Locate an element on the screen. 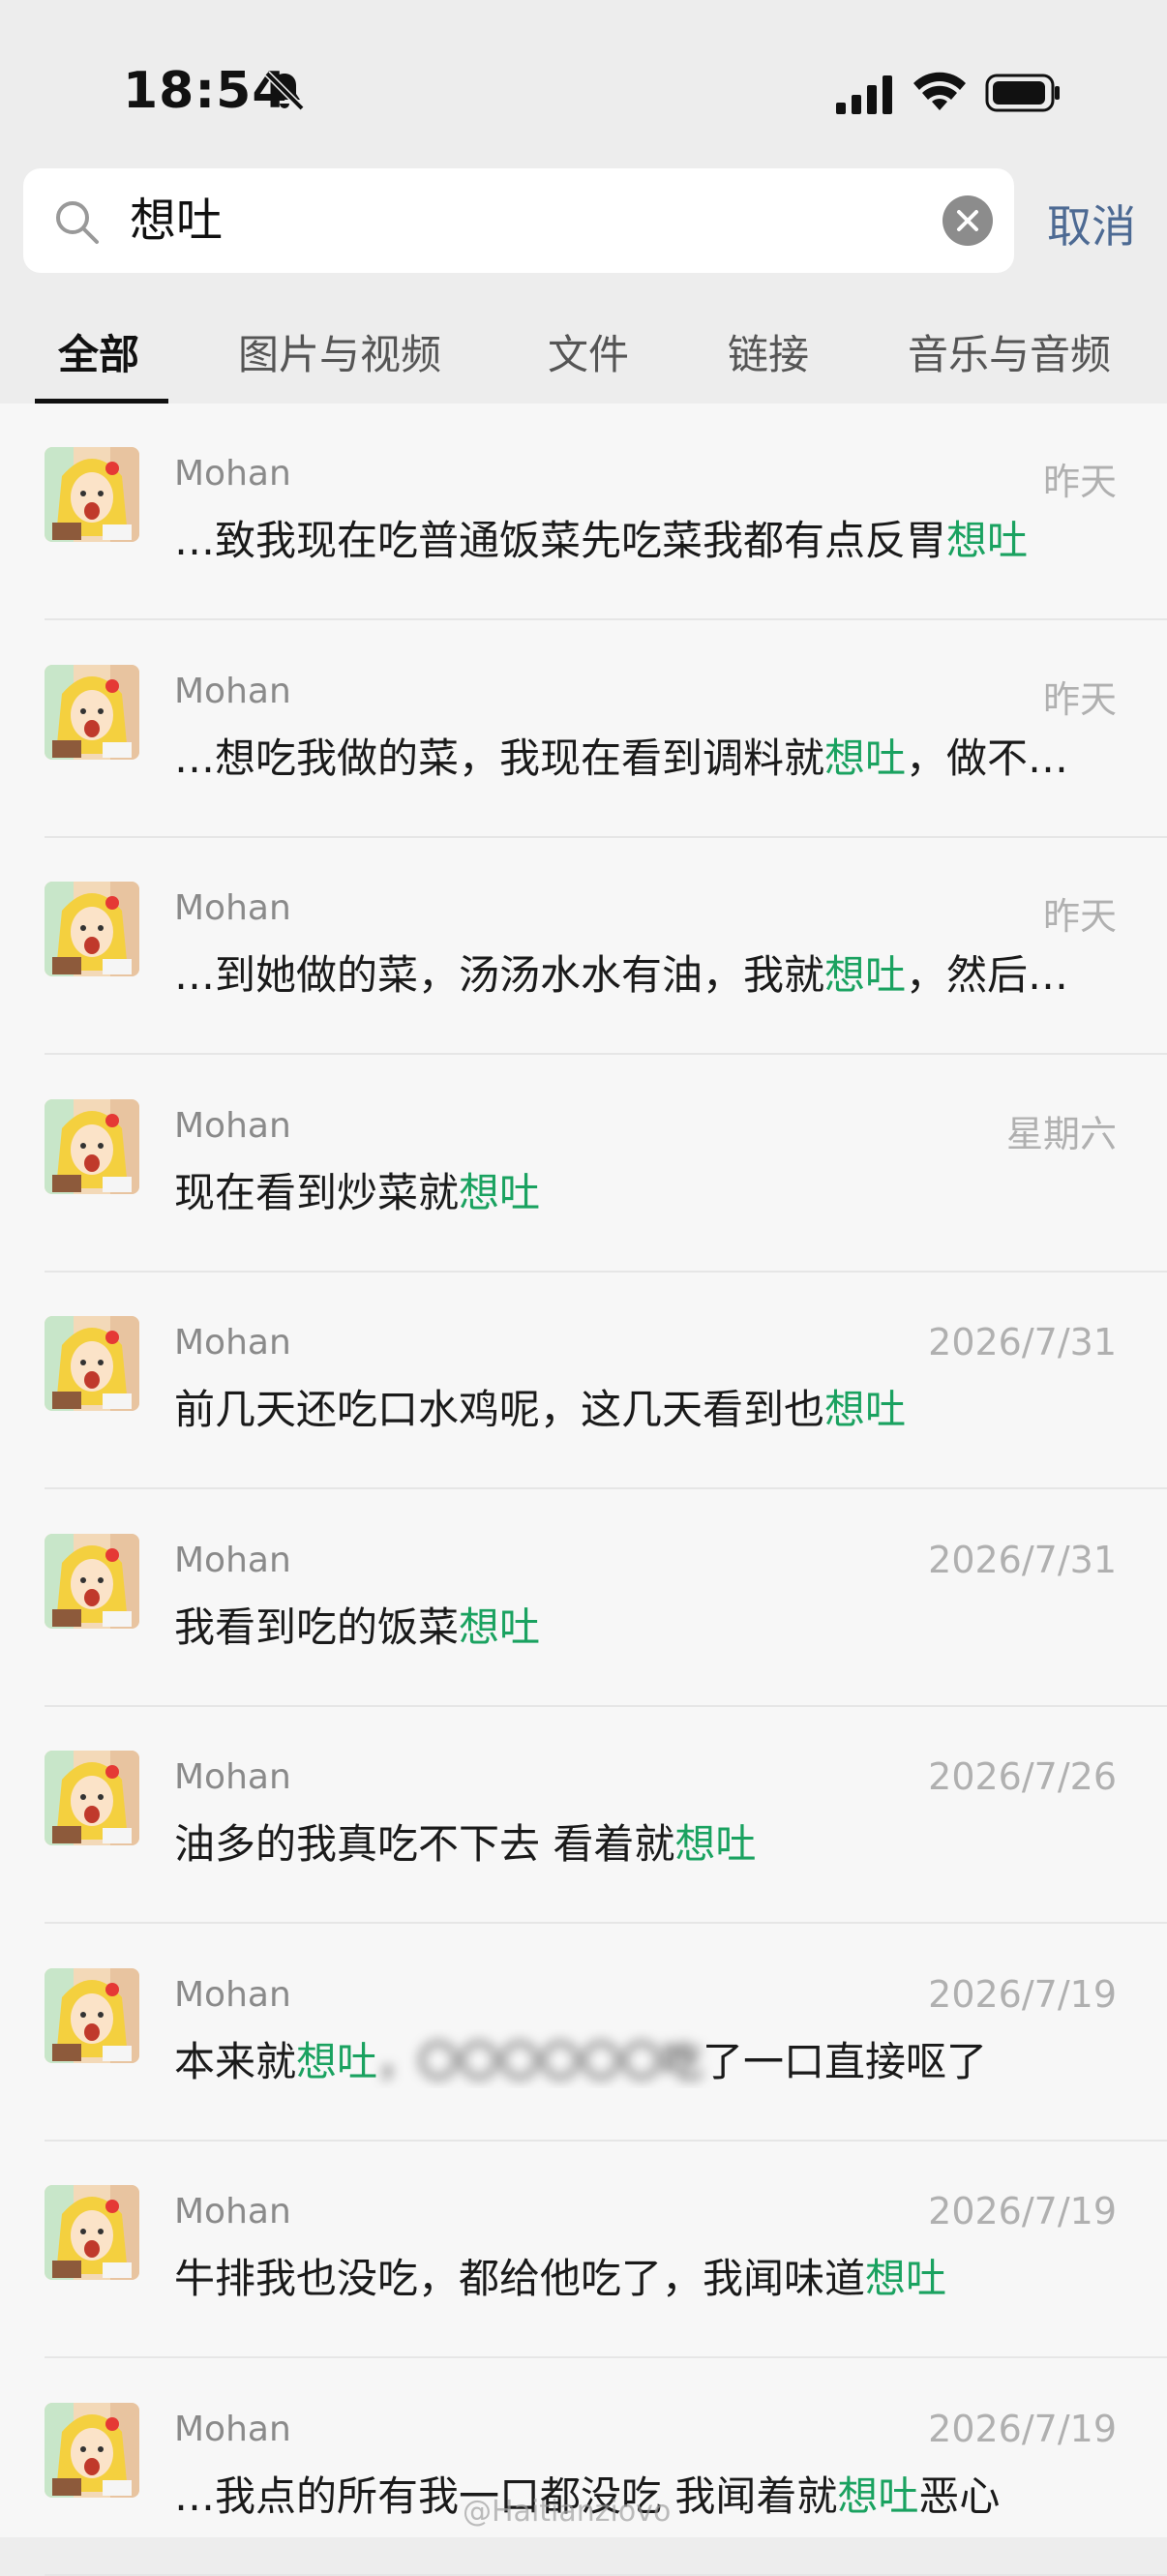  message-snippet: 前几天还吃口水鸡呢，这几天看到也想吐 is located at coordinates (648, 1406).